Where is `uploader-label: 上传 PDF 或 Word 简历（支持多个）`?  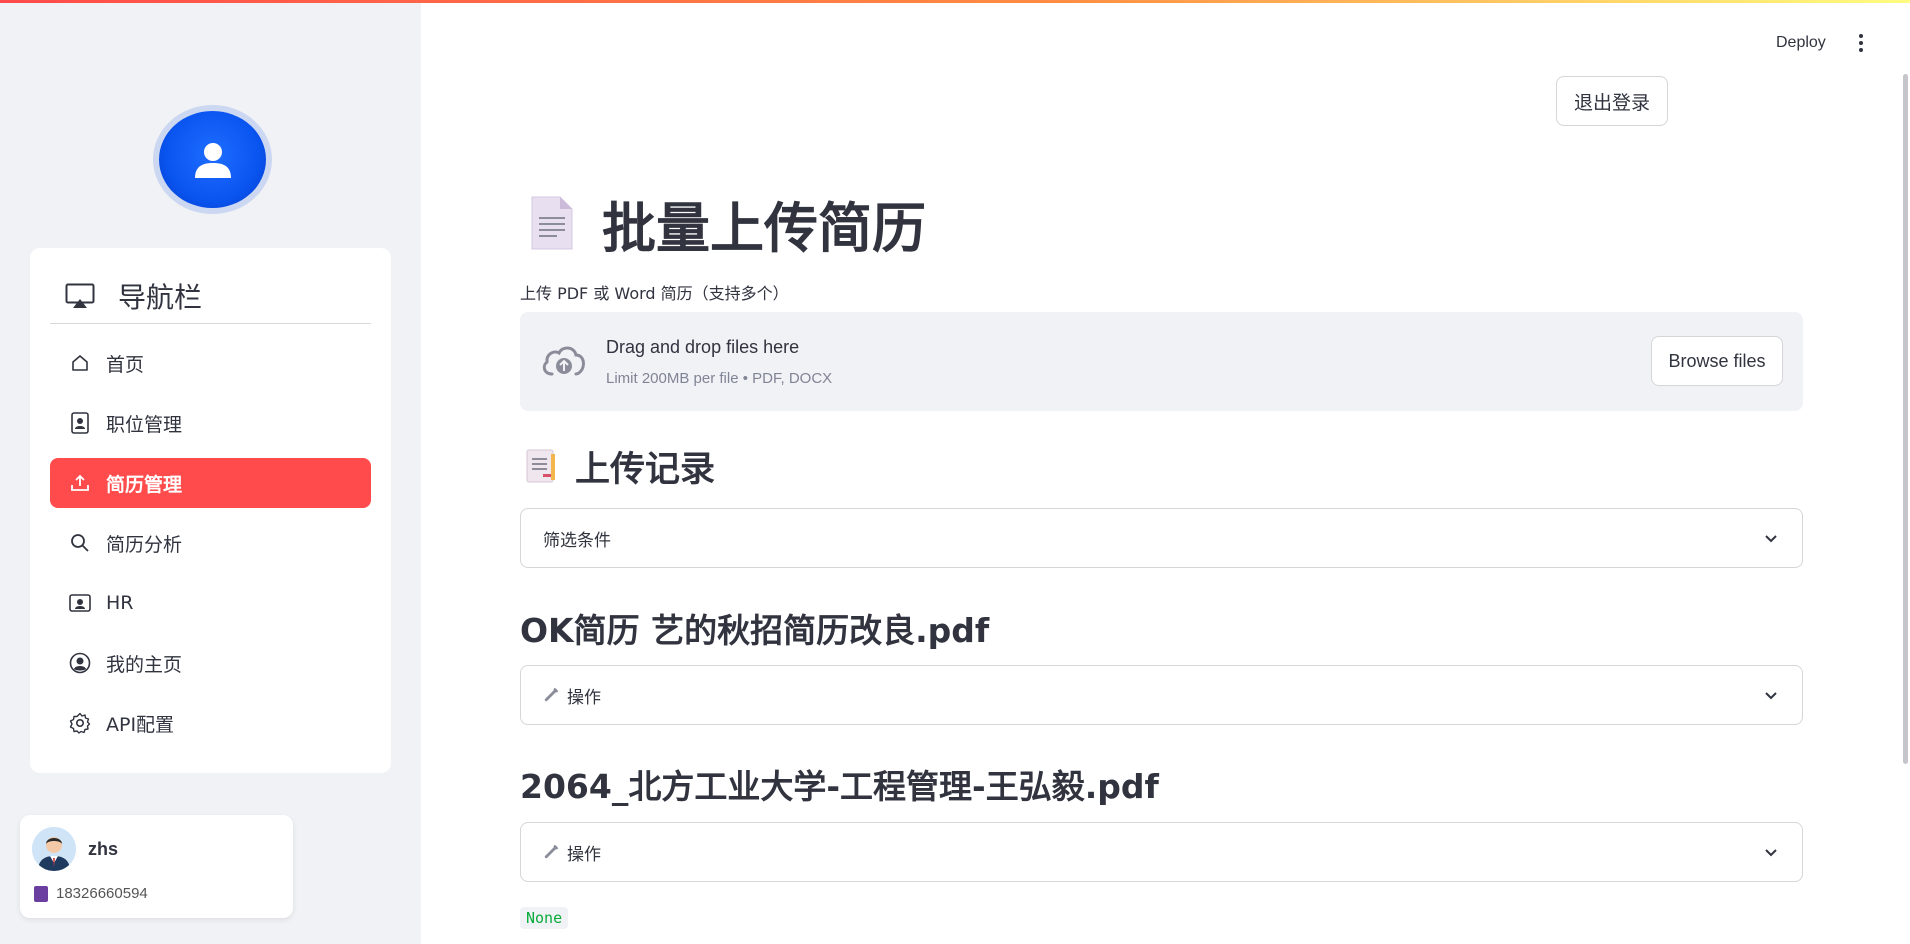 uploader-label: 上传 PDF 或 Word 简历（支持多个） is located at coordinates (654, 293).